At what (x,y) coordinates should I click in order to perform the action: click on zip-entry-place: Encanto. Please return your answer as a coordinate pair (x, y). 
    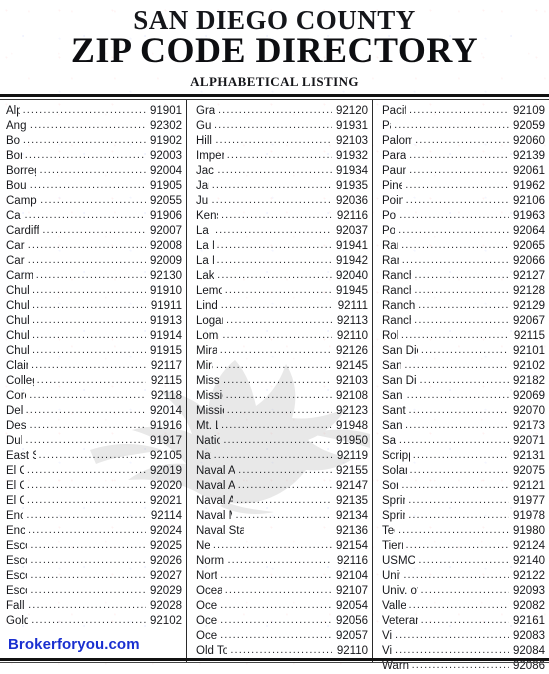
    Looking at the image, I should click on (15, 515).